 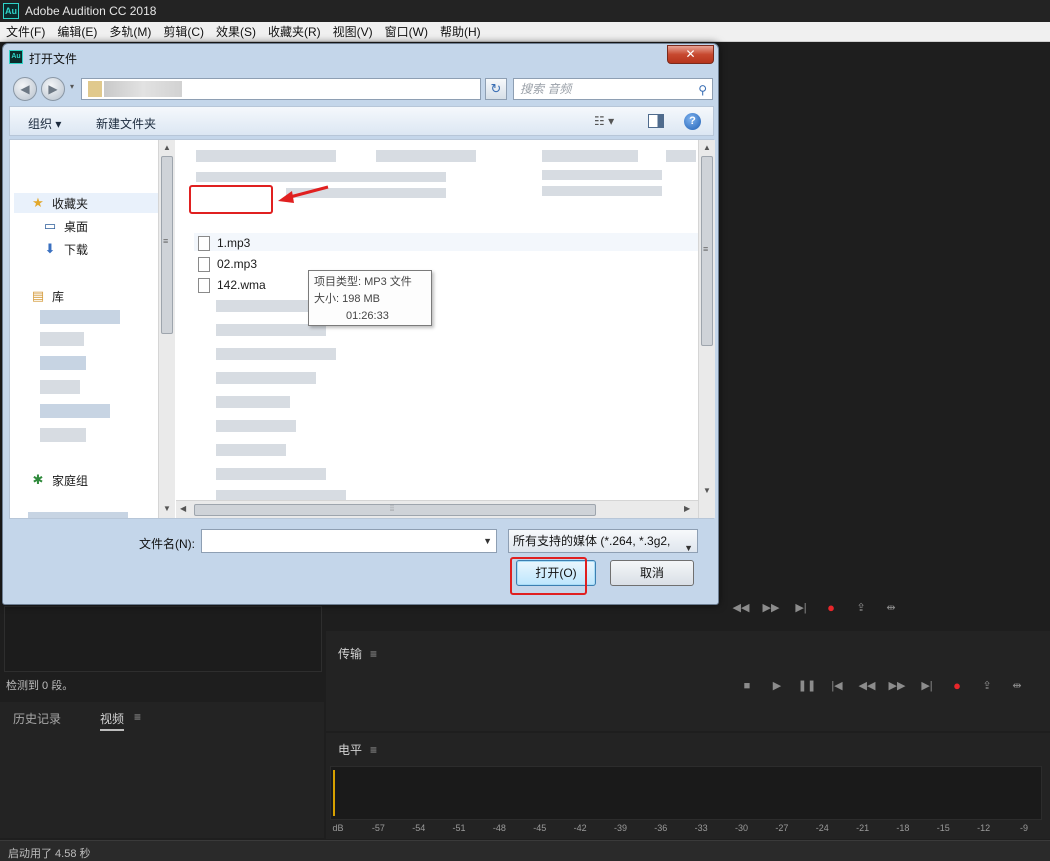 What do you see at coordinates (143, 89) in the screenshot?
I see `blurred-path` at bounding box center [143, 89].